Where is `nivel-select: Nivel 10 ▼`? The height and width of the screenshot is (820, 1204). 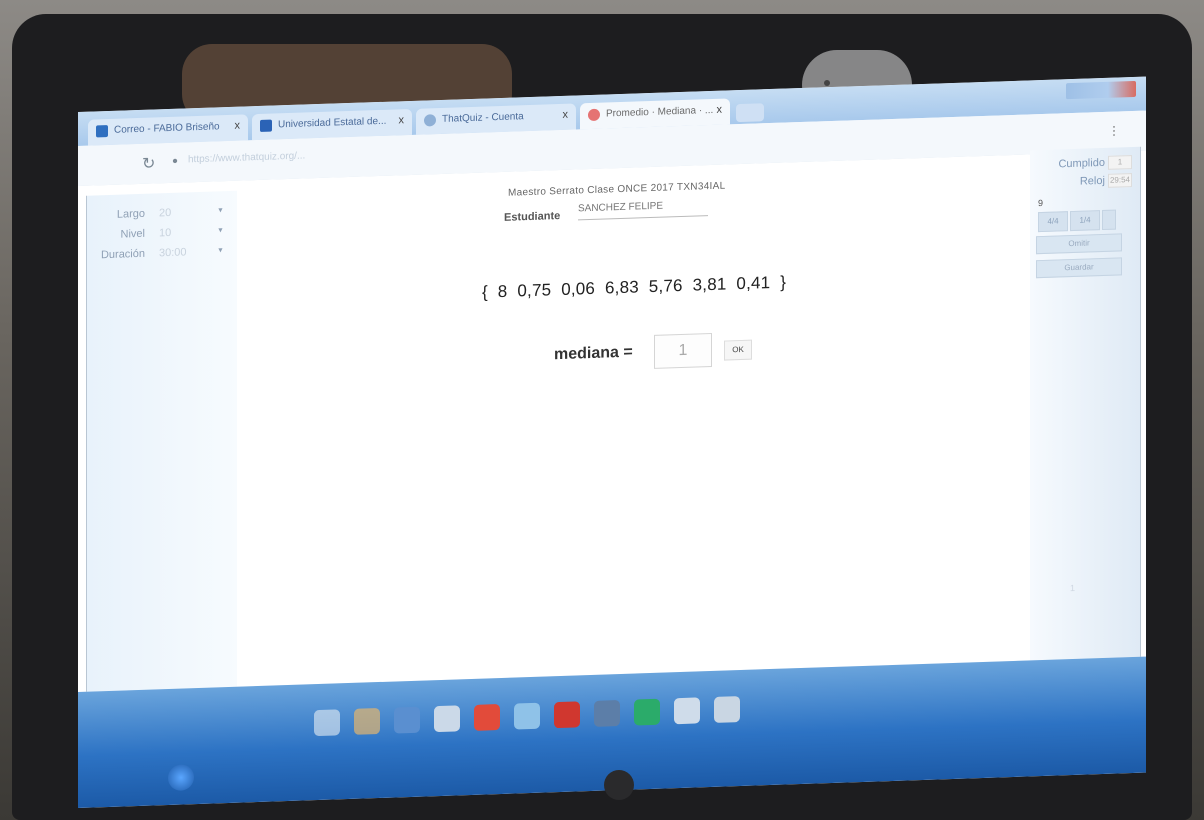 nivel-select: Nivel 10 ▼ is located at coordinates (157, 233).